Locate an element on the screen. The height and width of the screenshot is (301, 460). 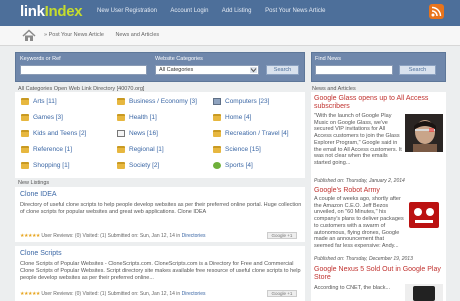
search-button: Search is located at coordinates (282, 70).